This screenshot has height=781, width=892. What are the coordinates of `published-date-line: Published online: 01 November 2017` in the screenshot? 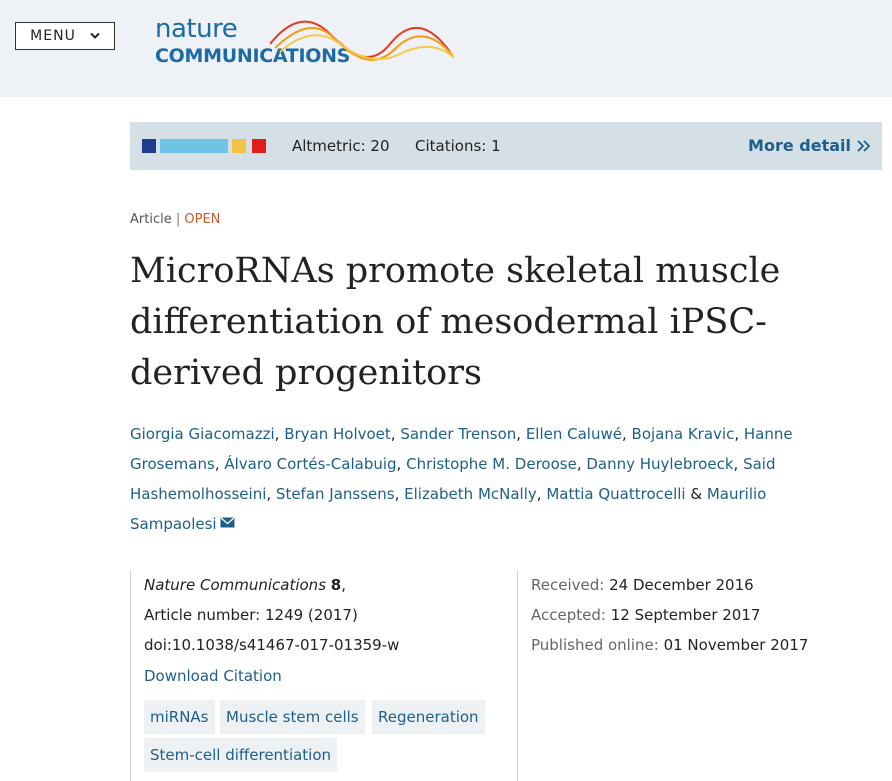 It's located at (669, 645).